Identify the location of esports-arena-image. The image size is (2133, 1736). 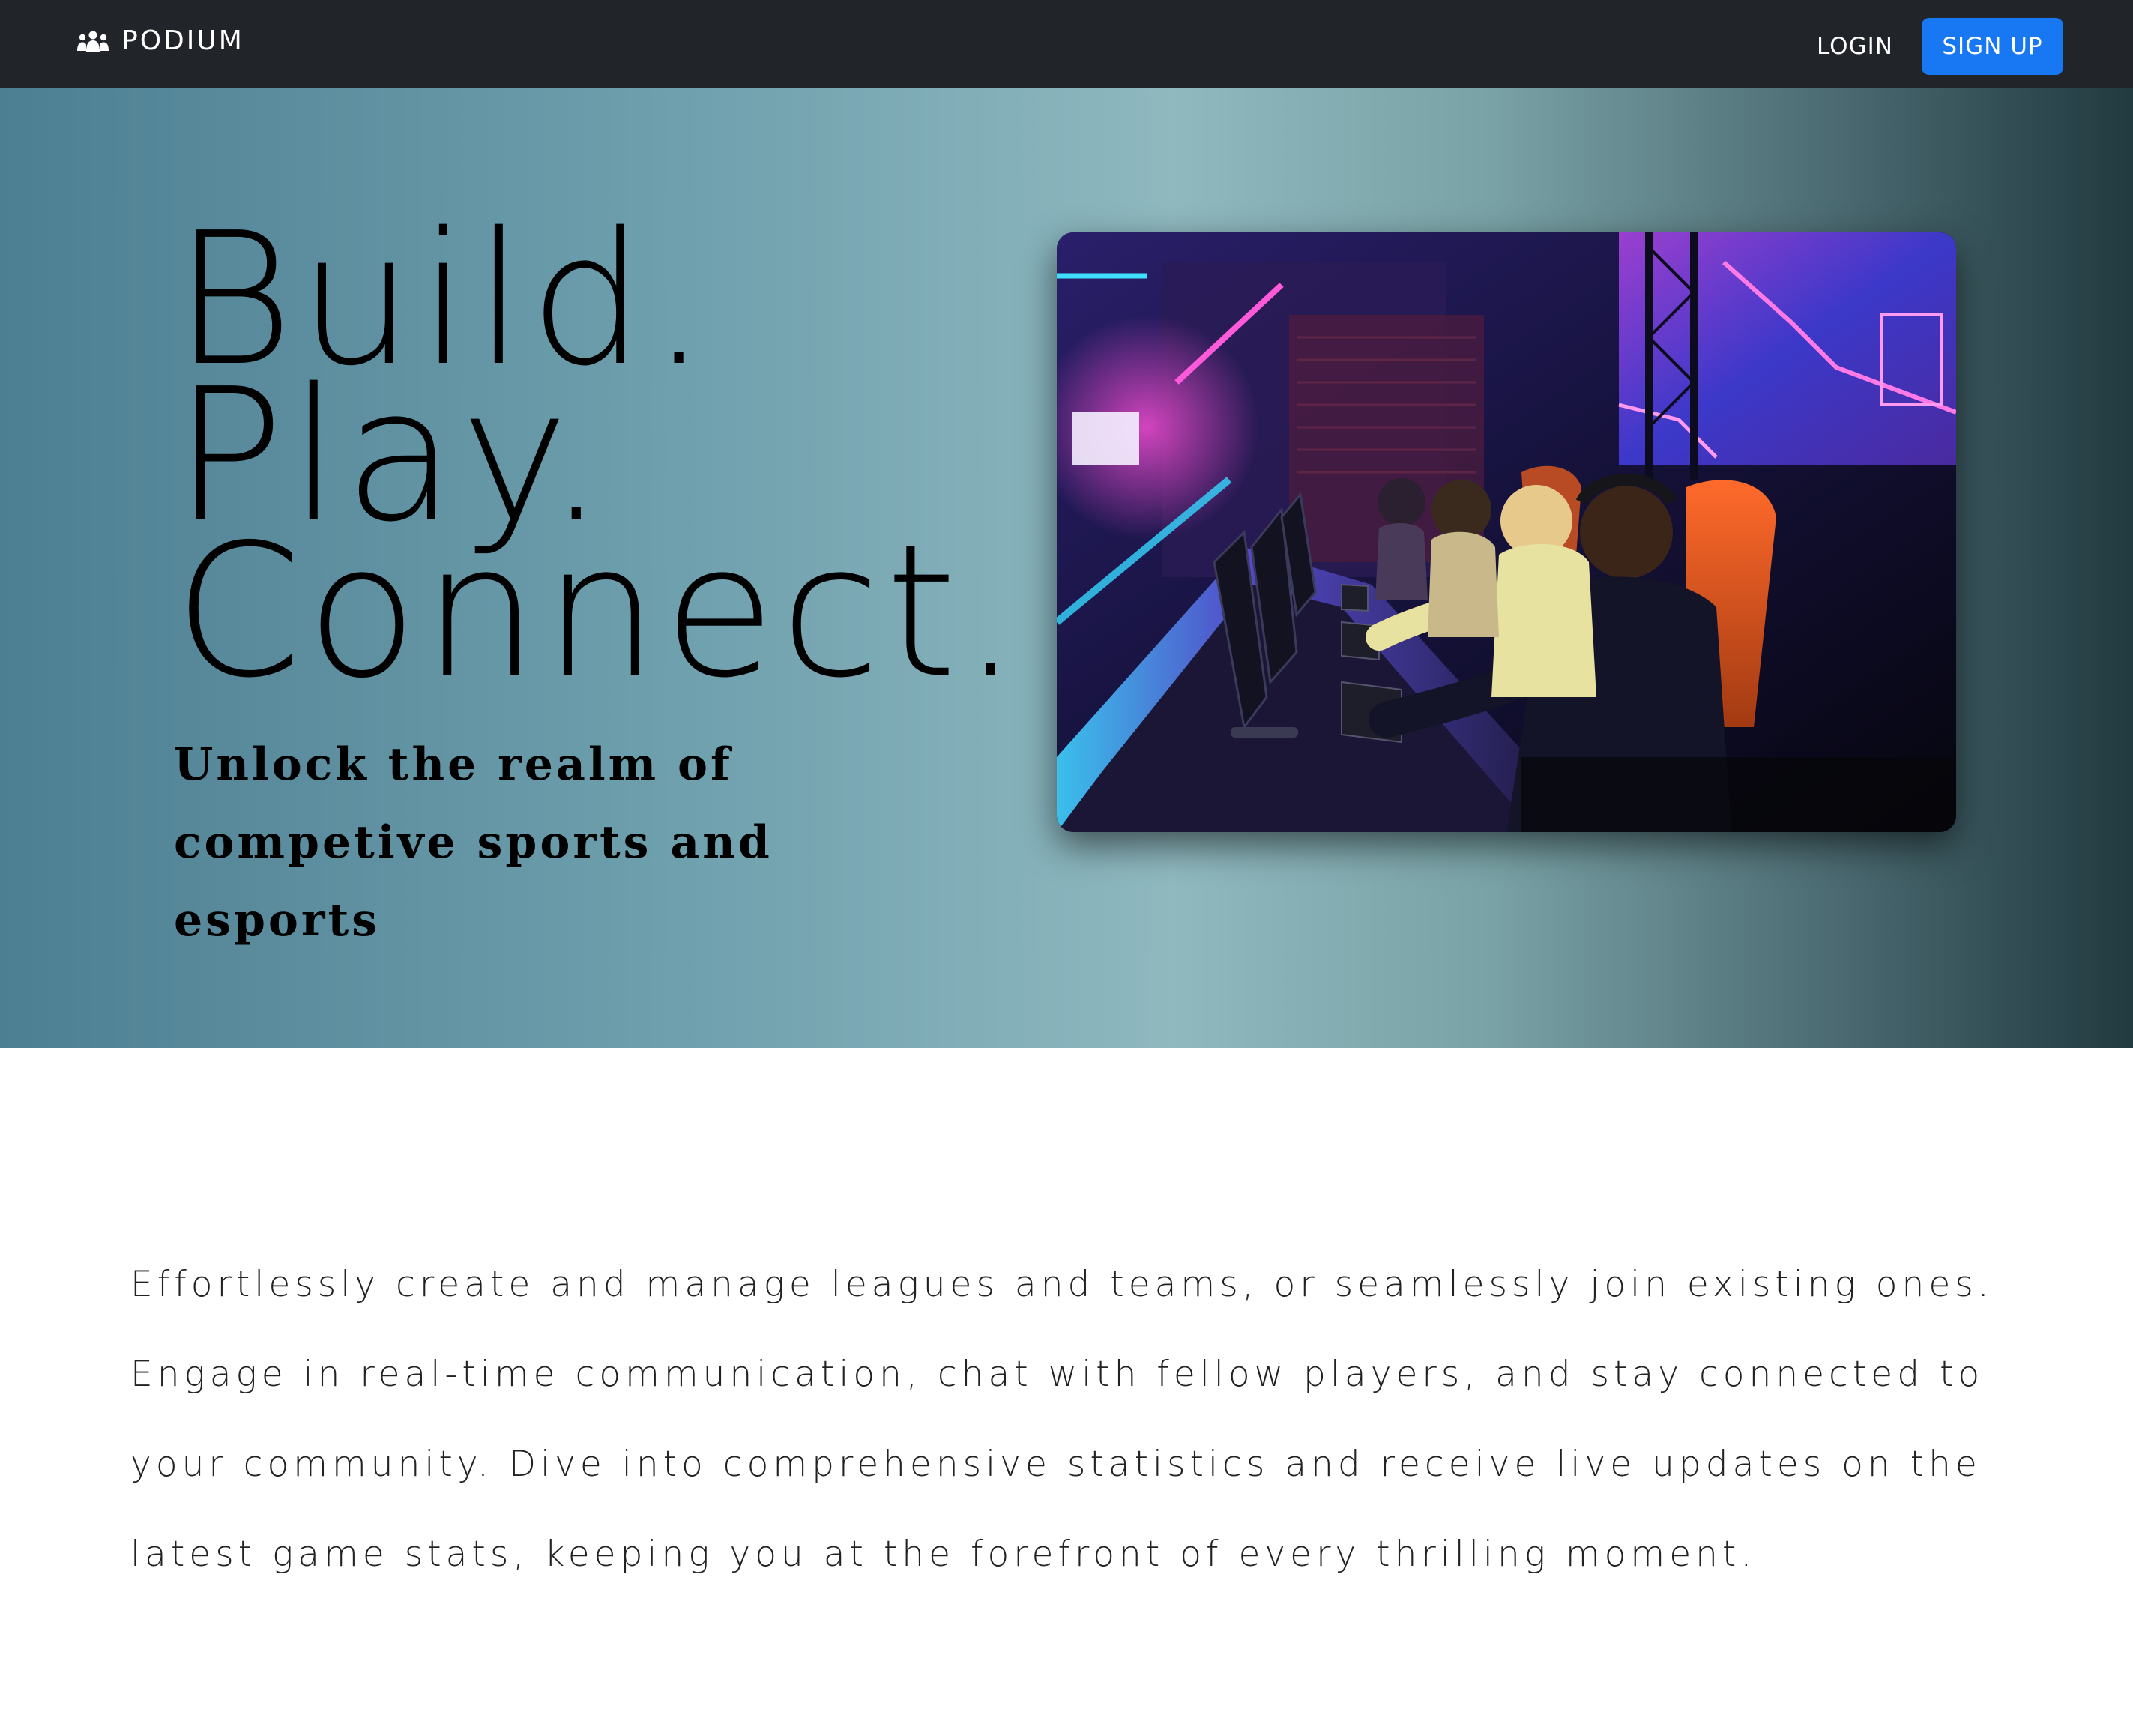
(1506, 532).